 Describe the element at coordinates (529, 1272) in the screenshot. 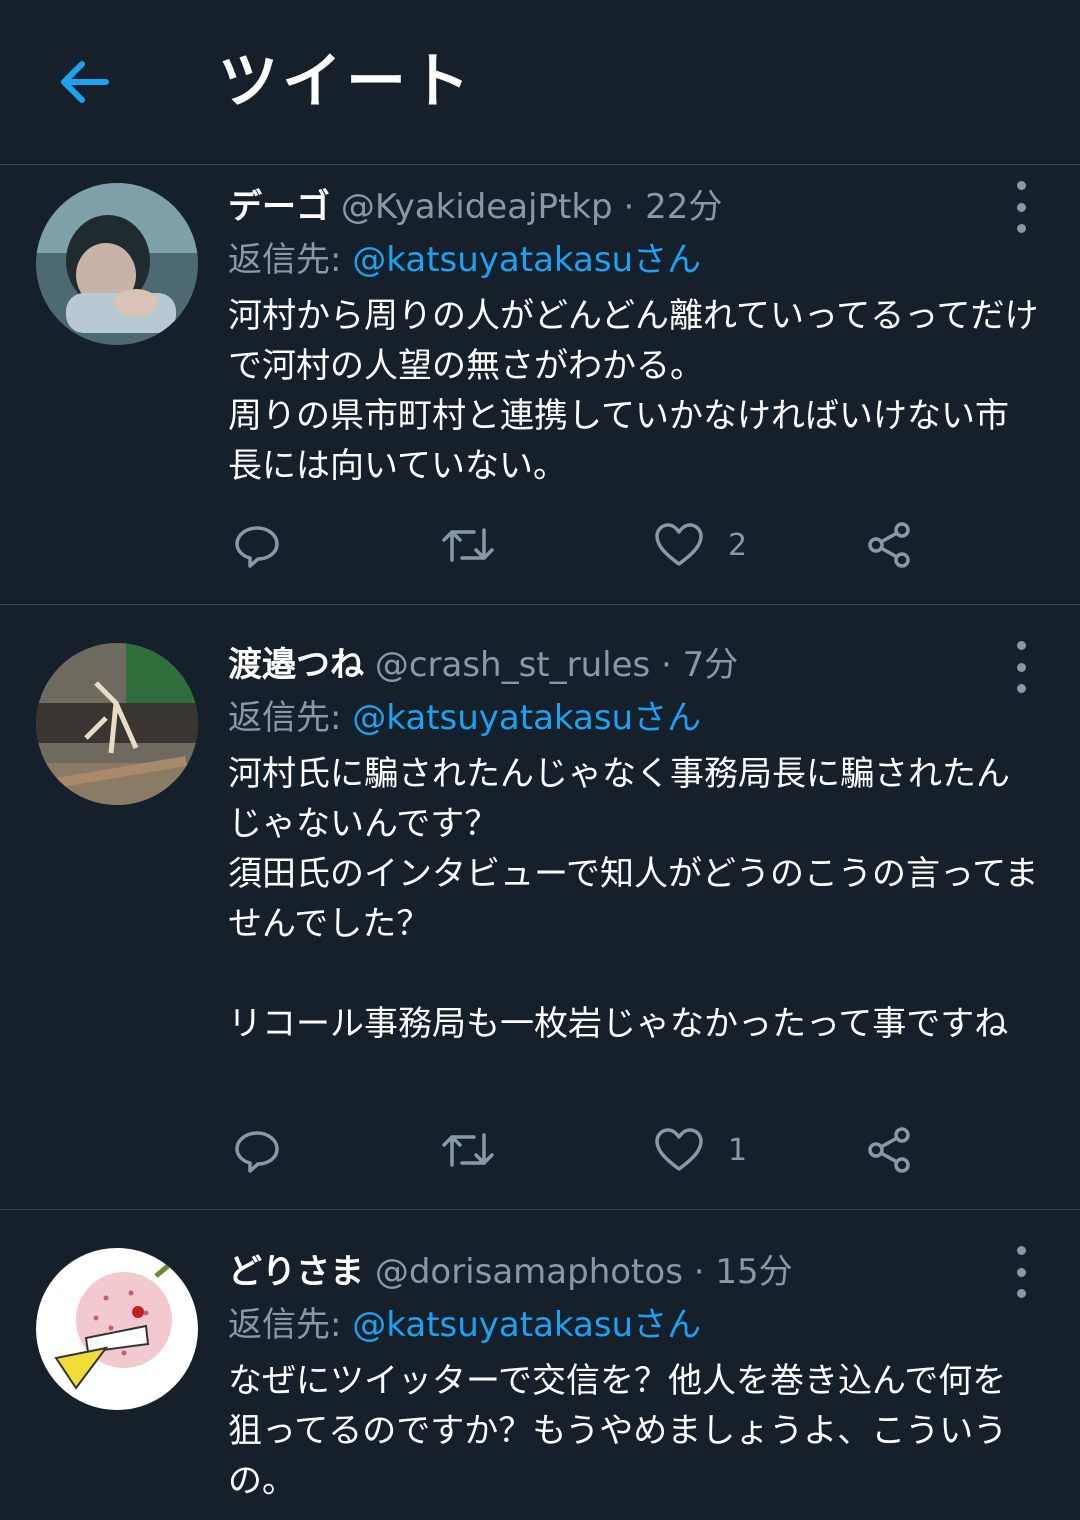

I see `user-handle: @dorisamaphotos` at that location.